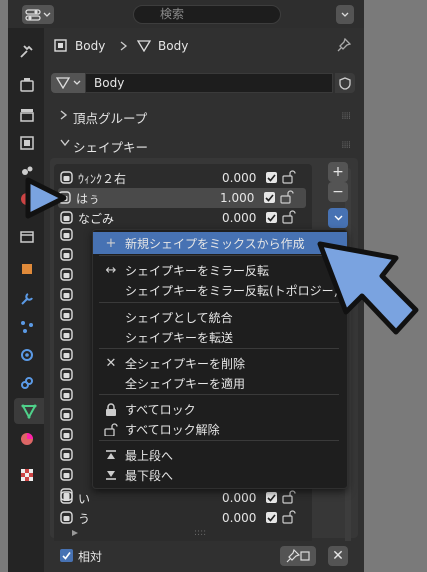  What do you see at coordinates (46, 198) in the screenshot?
I see `pointer-arrow-left` at bounding box center [46, 198].